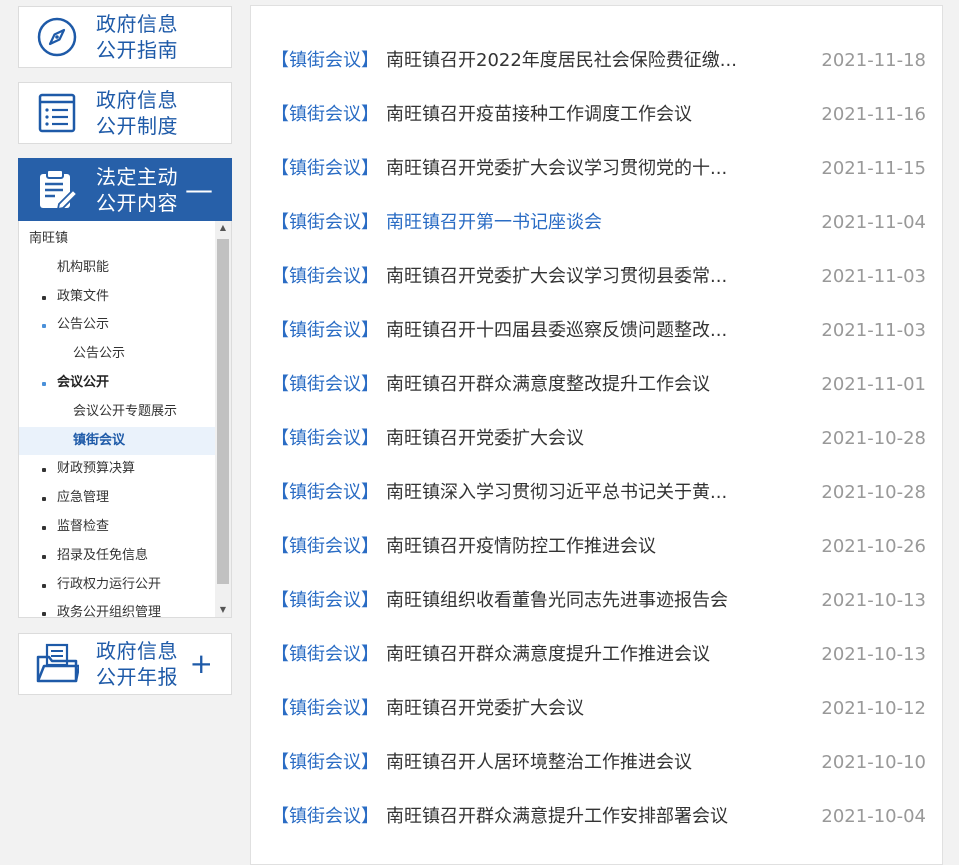 The width and height of the screenshot is (959, 865). I want to click on news-item: 【镇街会议】 南旺镇召开2022年度居民社会保险费征缴... 2021-11-18, so click(596, 61).